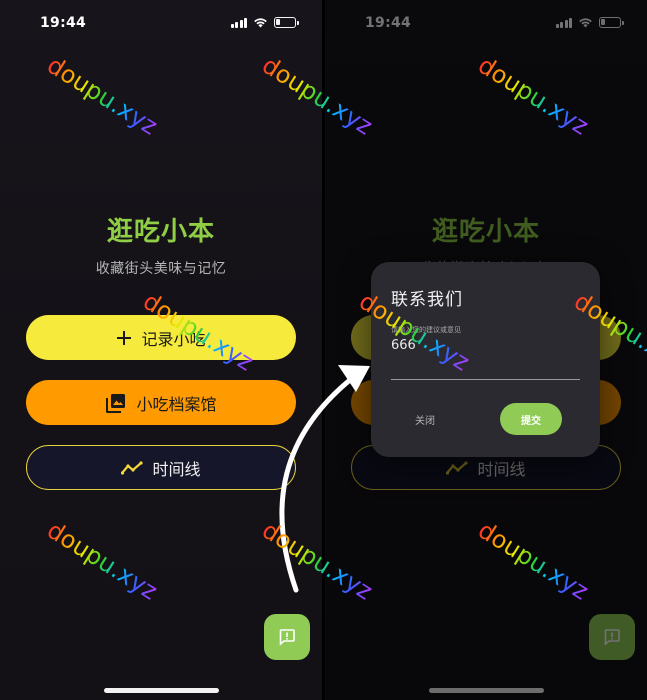 This screenshot has width=647, height=700. Describe the element at coordinates (161, 23) in the screenshot. I see `status-bar: 19:44` at that location.